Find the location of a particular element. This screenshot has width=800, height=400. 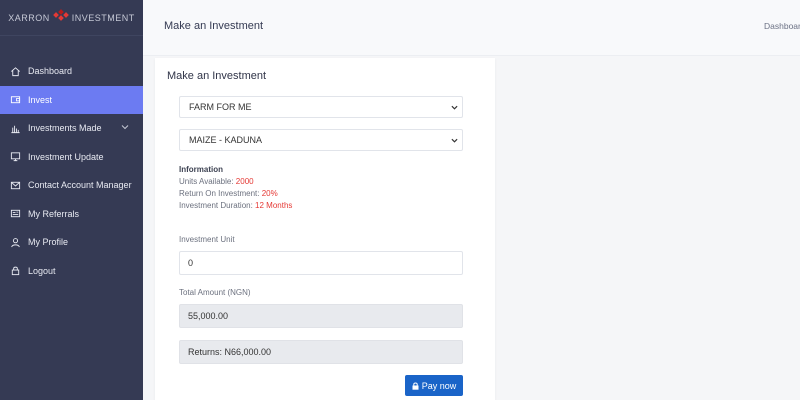

investment-unit-input: 0 is located at coordinates (321, 263).